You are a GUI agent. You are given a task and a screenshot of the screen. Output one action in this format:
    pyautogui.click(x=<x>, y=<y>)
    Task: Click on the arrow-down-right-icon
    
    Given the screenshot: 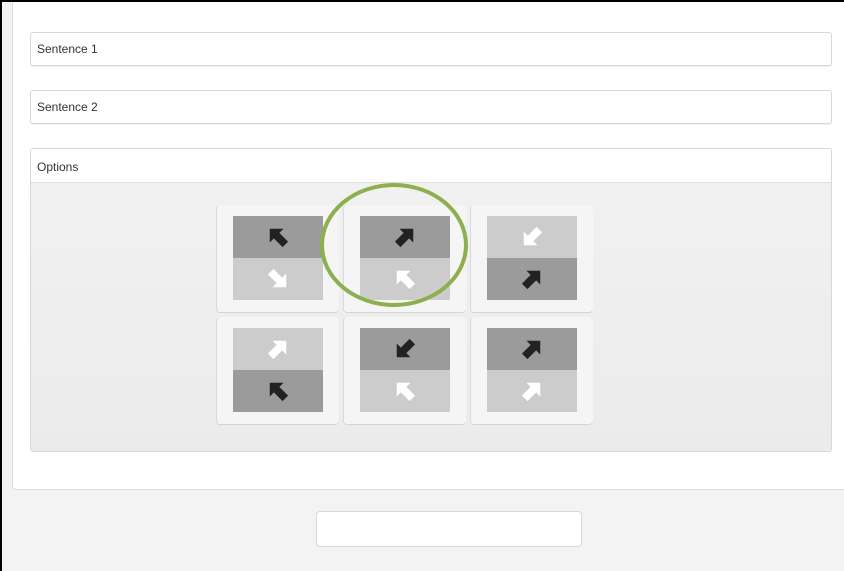 What is the action you would take?
    pyautogui.click(x=277, y=278)
    